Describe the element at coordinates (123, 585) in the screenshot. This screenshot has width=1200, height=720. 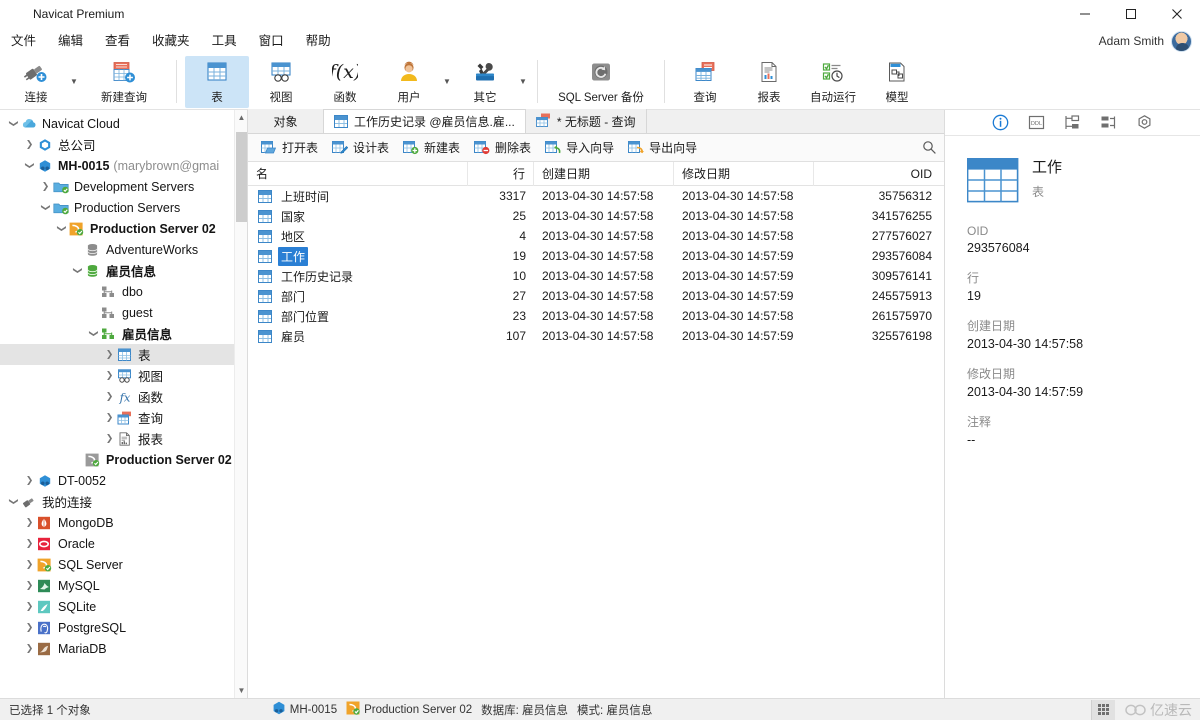
I see `tree-node: ❯ MySQL` at that location.